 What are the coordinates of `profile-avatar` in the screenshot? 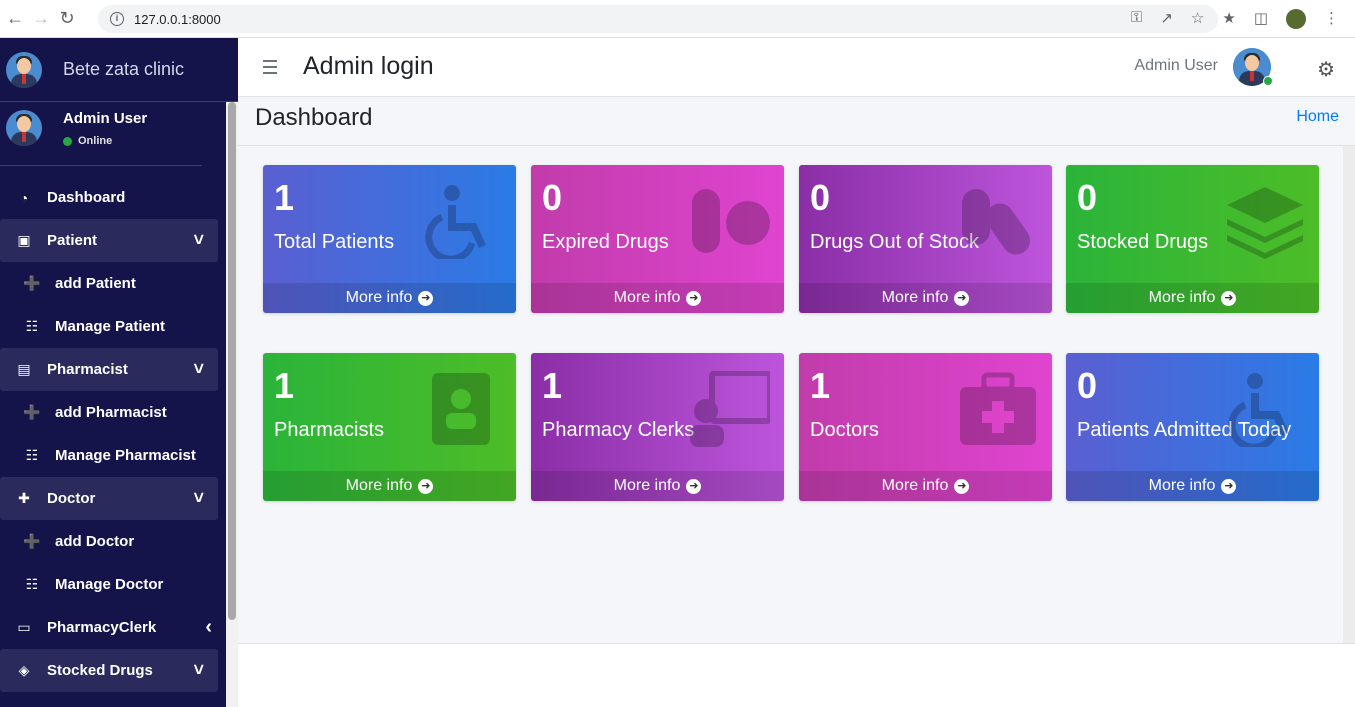 It's located at (1296, 19).